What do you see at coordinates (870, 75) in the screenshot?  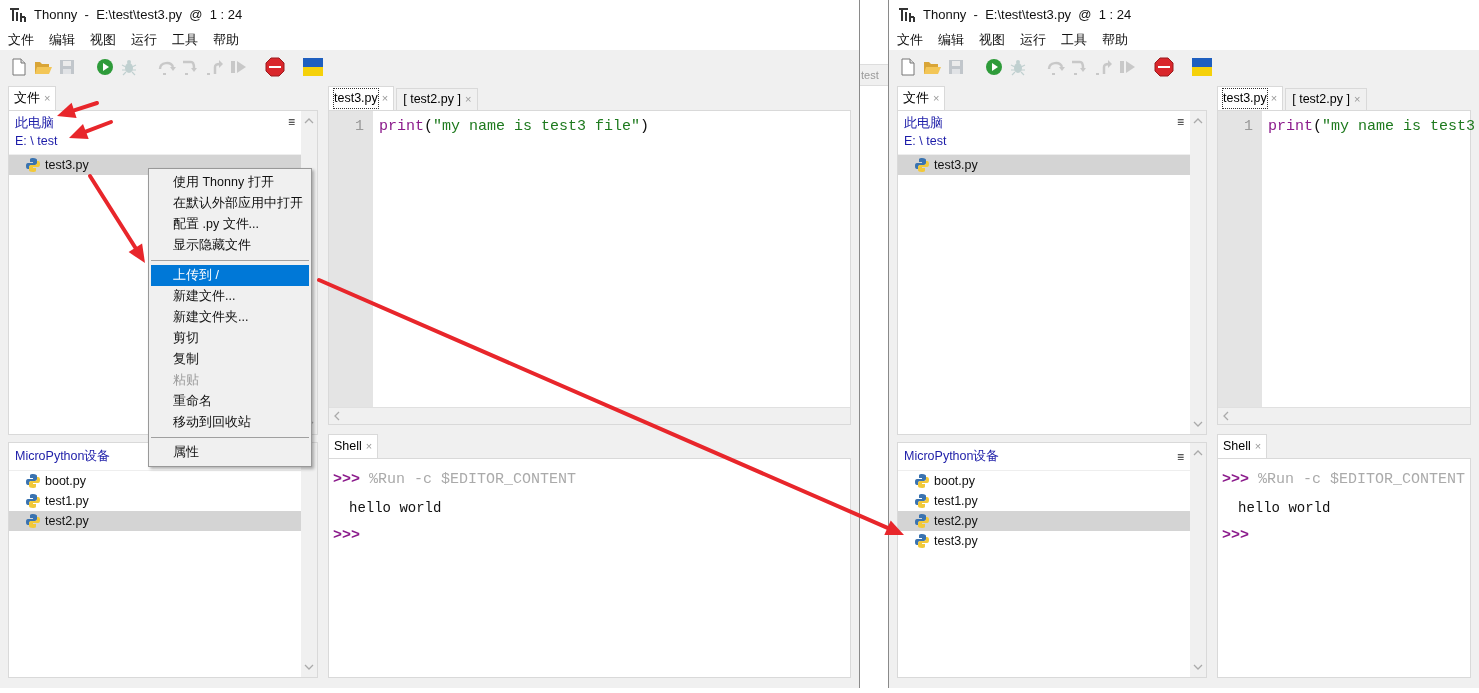 I see `window-text: test` at bounding box center [870, 75].